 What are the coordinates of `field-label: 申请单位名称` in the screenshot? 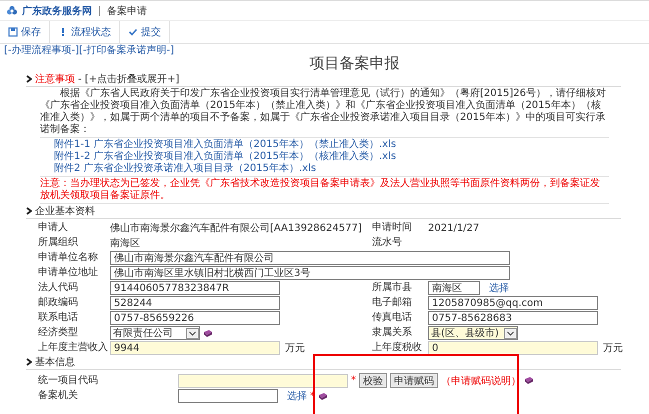 It's located at (68, 258).